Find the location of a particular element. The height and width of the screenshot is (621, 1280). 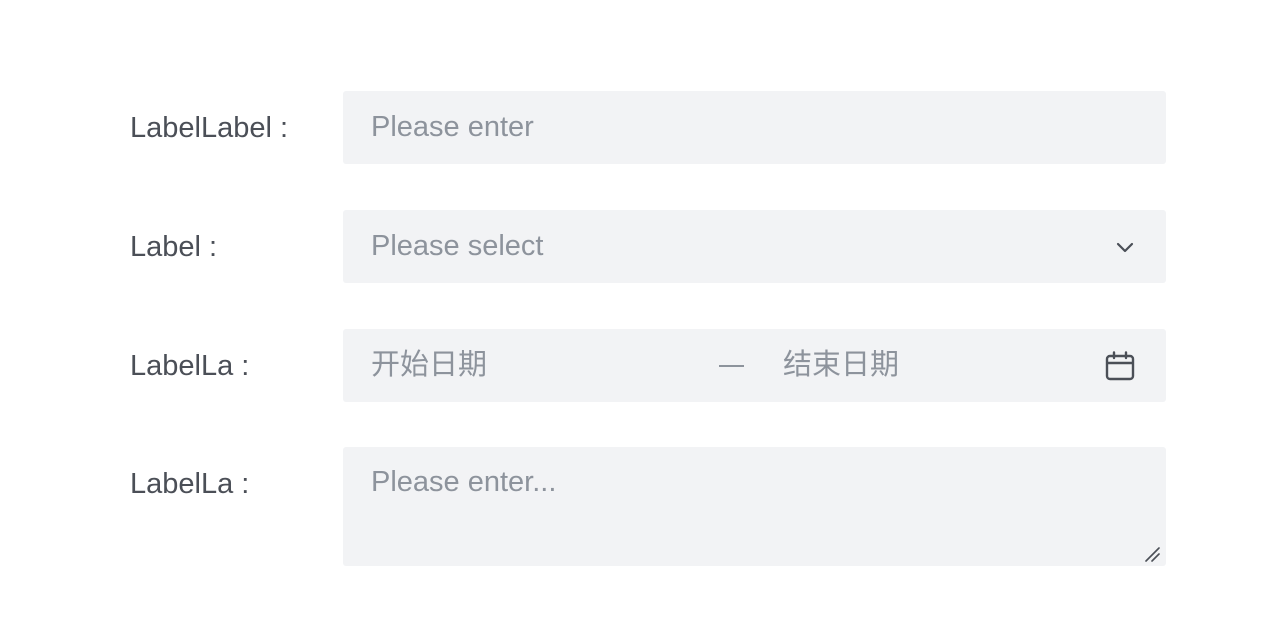

field-label: Label : is located at coordinates (174, 247).